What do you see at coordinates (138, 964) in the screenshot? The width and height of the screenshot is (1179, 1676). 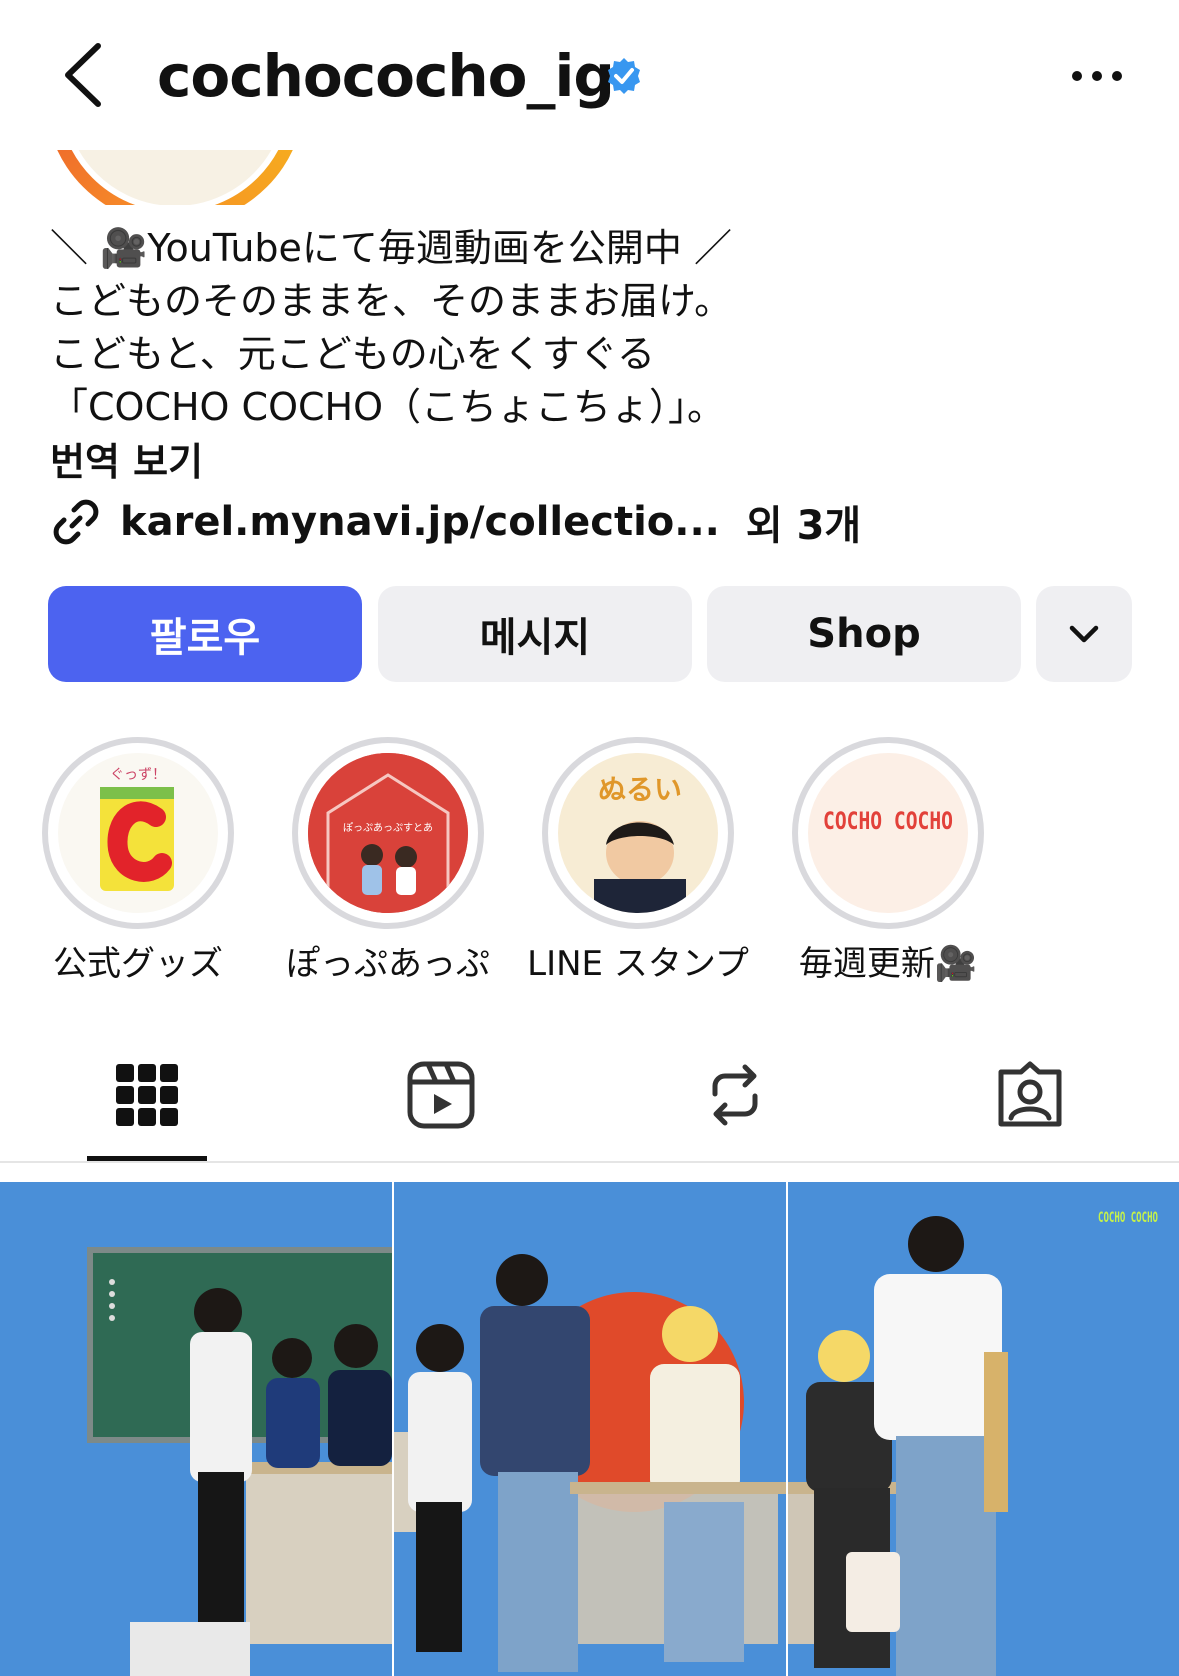 I see `highlight-label: 公式グッズ` at bounding box center [138, 964].